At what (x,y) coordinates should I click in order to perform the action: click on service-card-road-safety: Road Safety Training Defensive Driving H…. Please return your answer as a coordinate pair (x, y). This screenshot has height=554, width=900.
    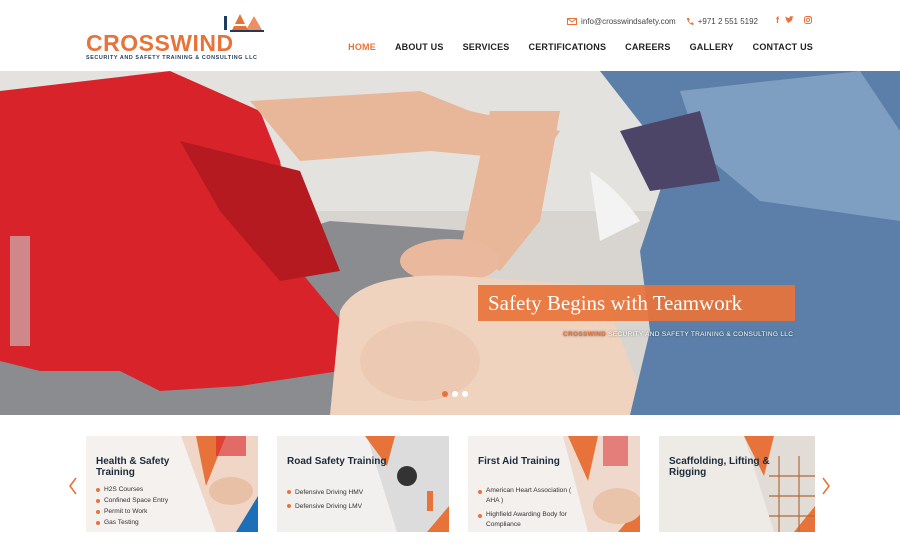
    Looking at the image, I should click on (363, 484).